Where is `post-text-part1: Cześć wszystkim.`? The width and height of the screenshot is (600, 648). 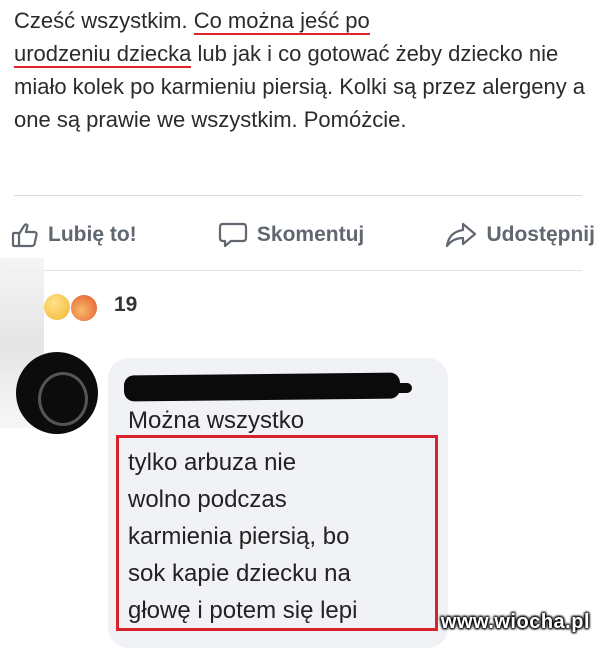 post-text-part1: Cześć wszystkim. is located at coordinates (104, 20).